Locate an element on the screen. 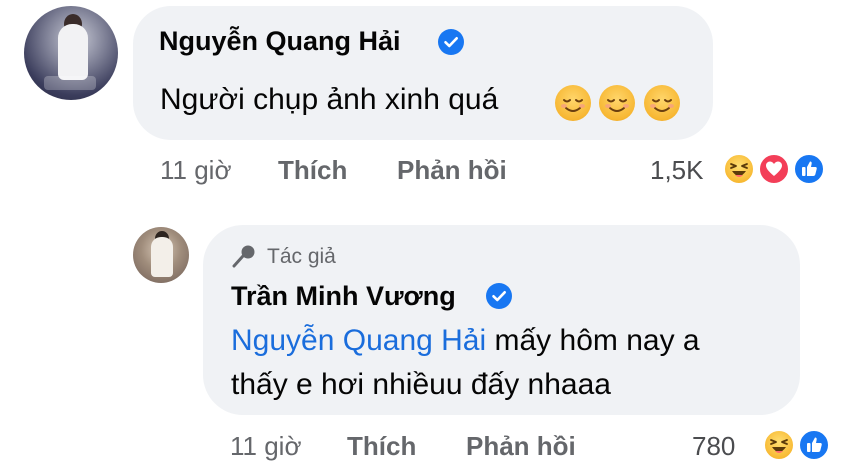 The height and width of the screenshot is (463, 860). reaction-count: 780 is located at coordinates (713, 446).